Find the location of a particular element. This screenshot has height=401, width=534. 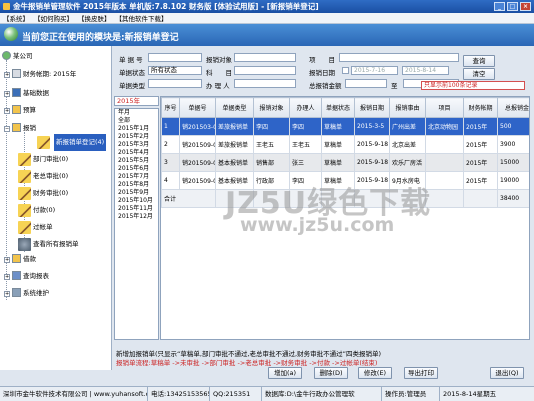

maximize-button: □ is located at coordinates (512, 6).